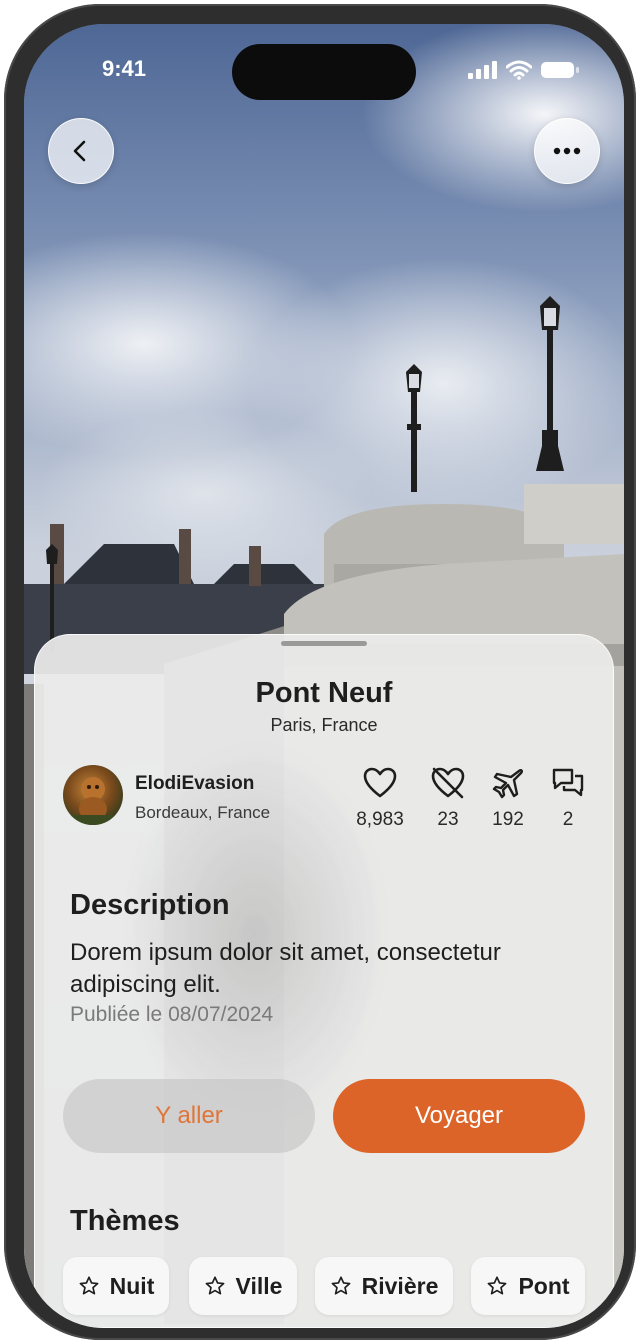 The height and width of the screenshot is (1344, 640). What do you see at coordinates (544, 1285) in the screenshot?
I see `theme-chip-label: Pont` at bounding box center [544, 1285].